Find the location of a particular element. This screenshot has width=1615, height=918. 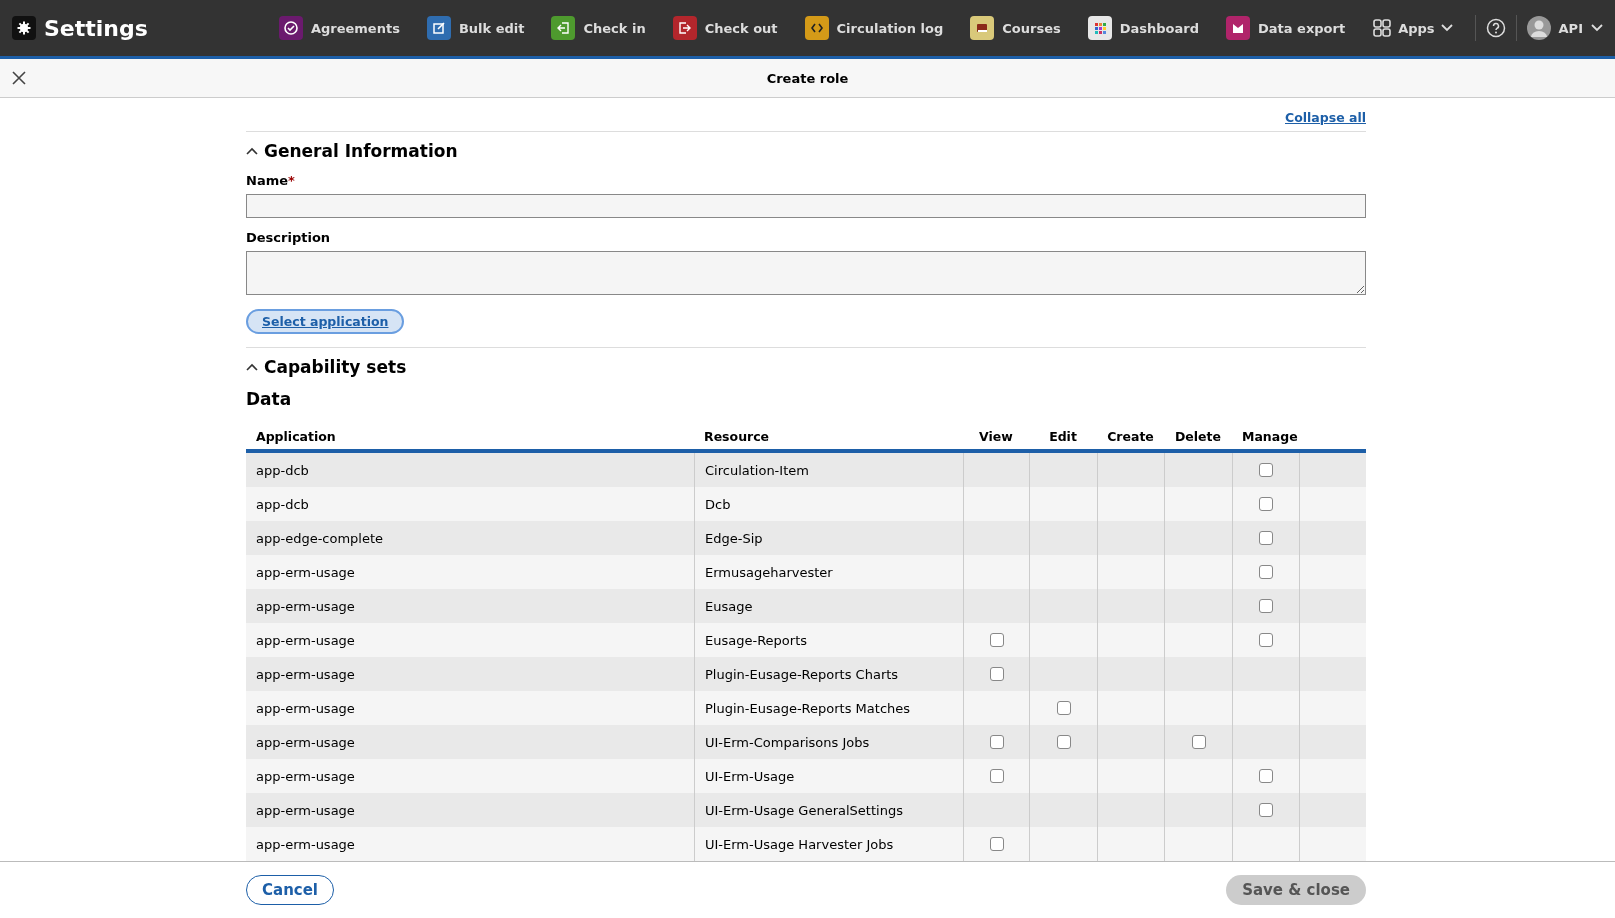

table-cell: Circulation-Item is located at coordinates (828, 470).